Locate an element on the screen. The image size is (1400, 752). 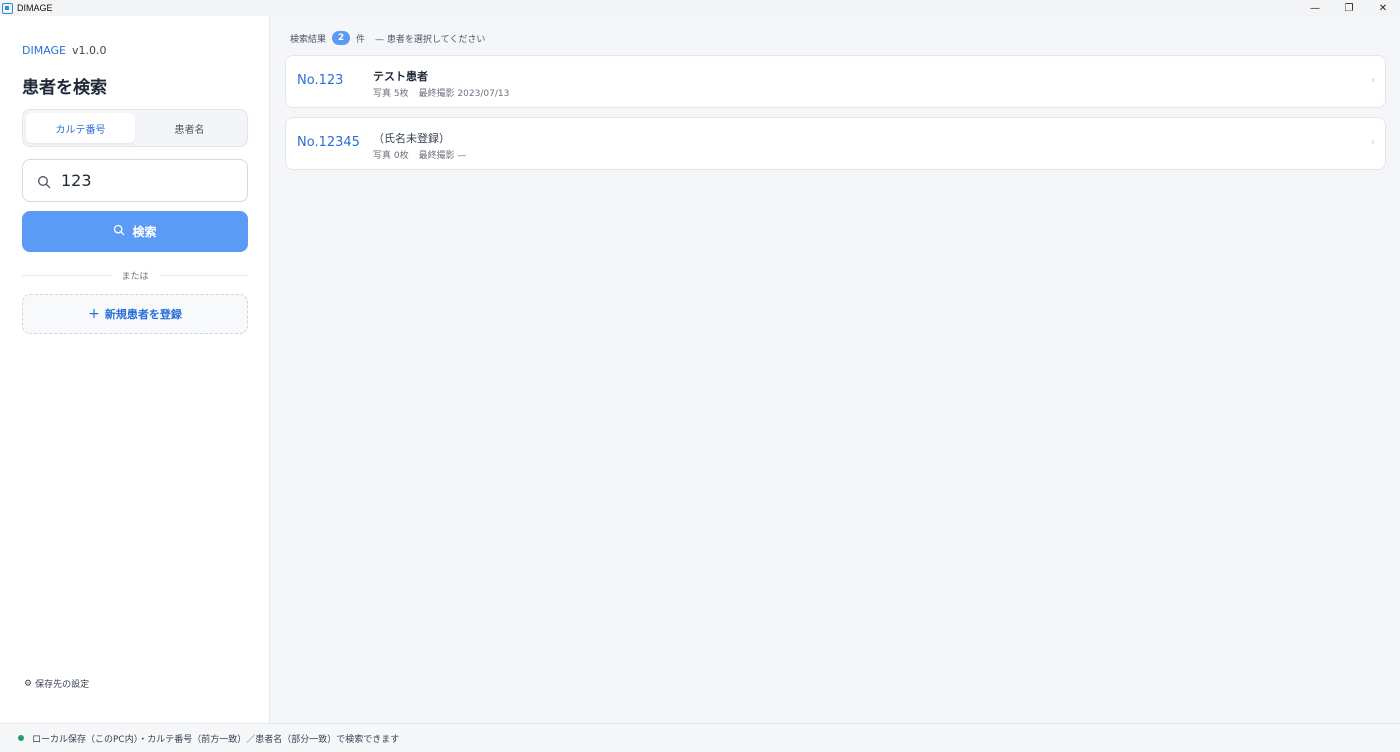
result-header: 検索結果 2 件 — 患者を選択してください is located at coordinates (387, 38).